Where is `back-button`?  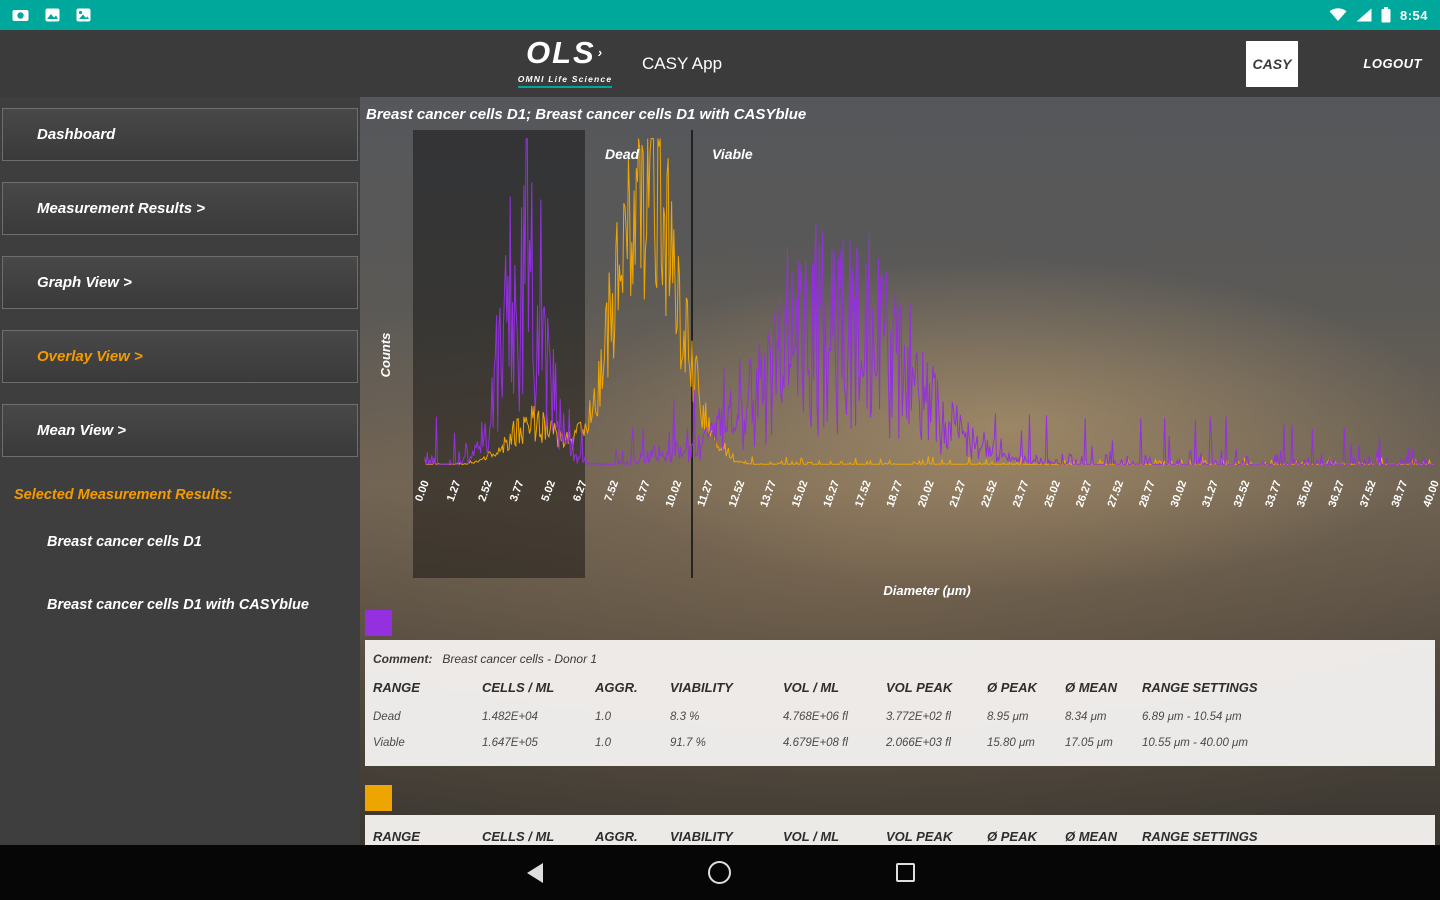 back-button is located at coordinates (535, 873).